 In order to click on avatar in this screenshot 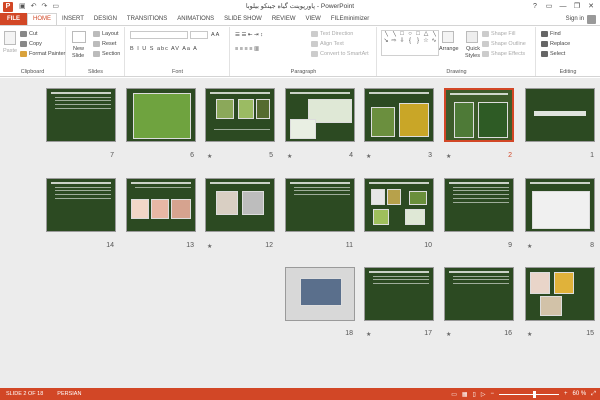, I will do `click(591, 19)`.